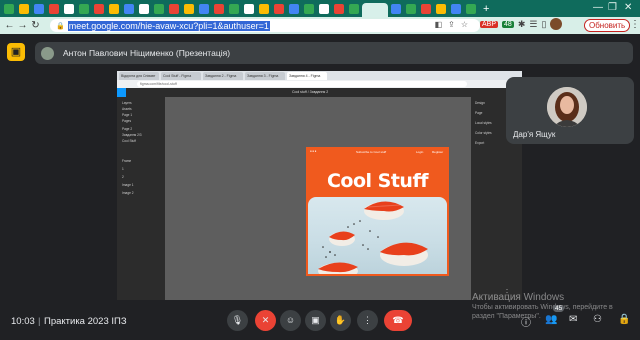 Image resolution: width=640 pixels, height=340 pixels. Describe the element at coordinates (290, 320) in the screenshot. I see `emoji-button: ☺` at that location.